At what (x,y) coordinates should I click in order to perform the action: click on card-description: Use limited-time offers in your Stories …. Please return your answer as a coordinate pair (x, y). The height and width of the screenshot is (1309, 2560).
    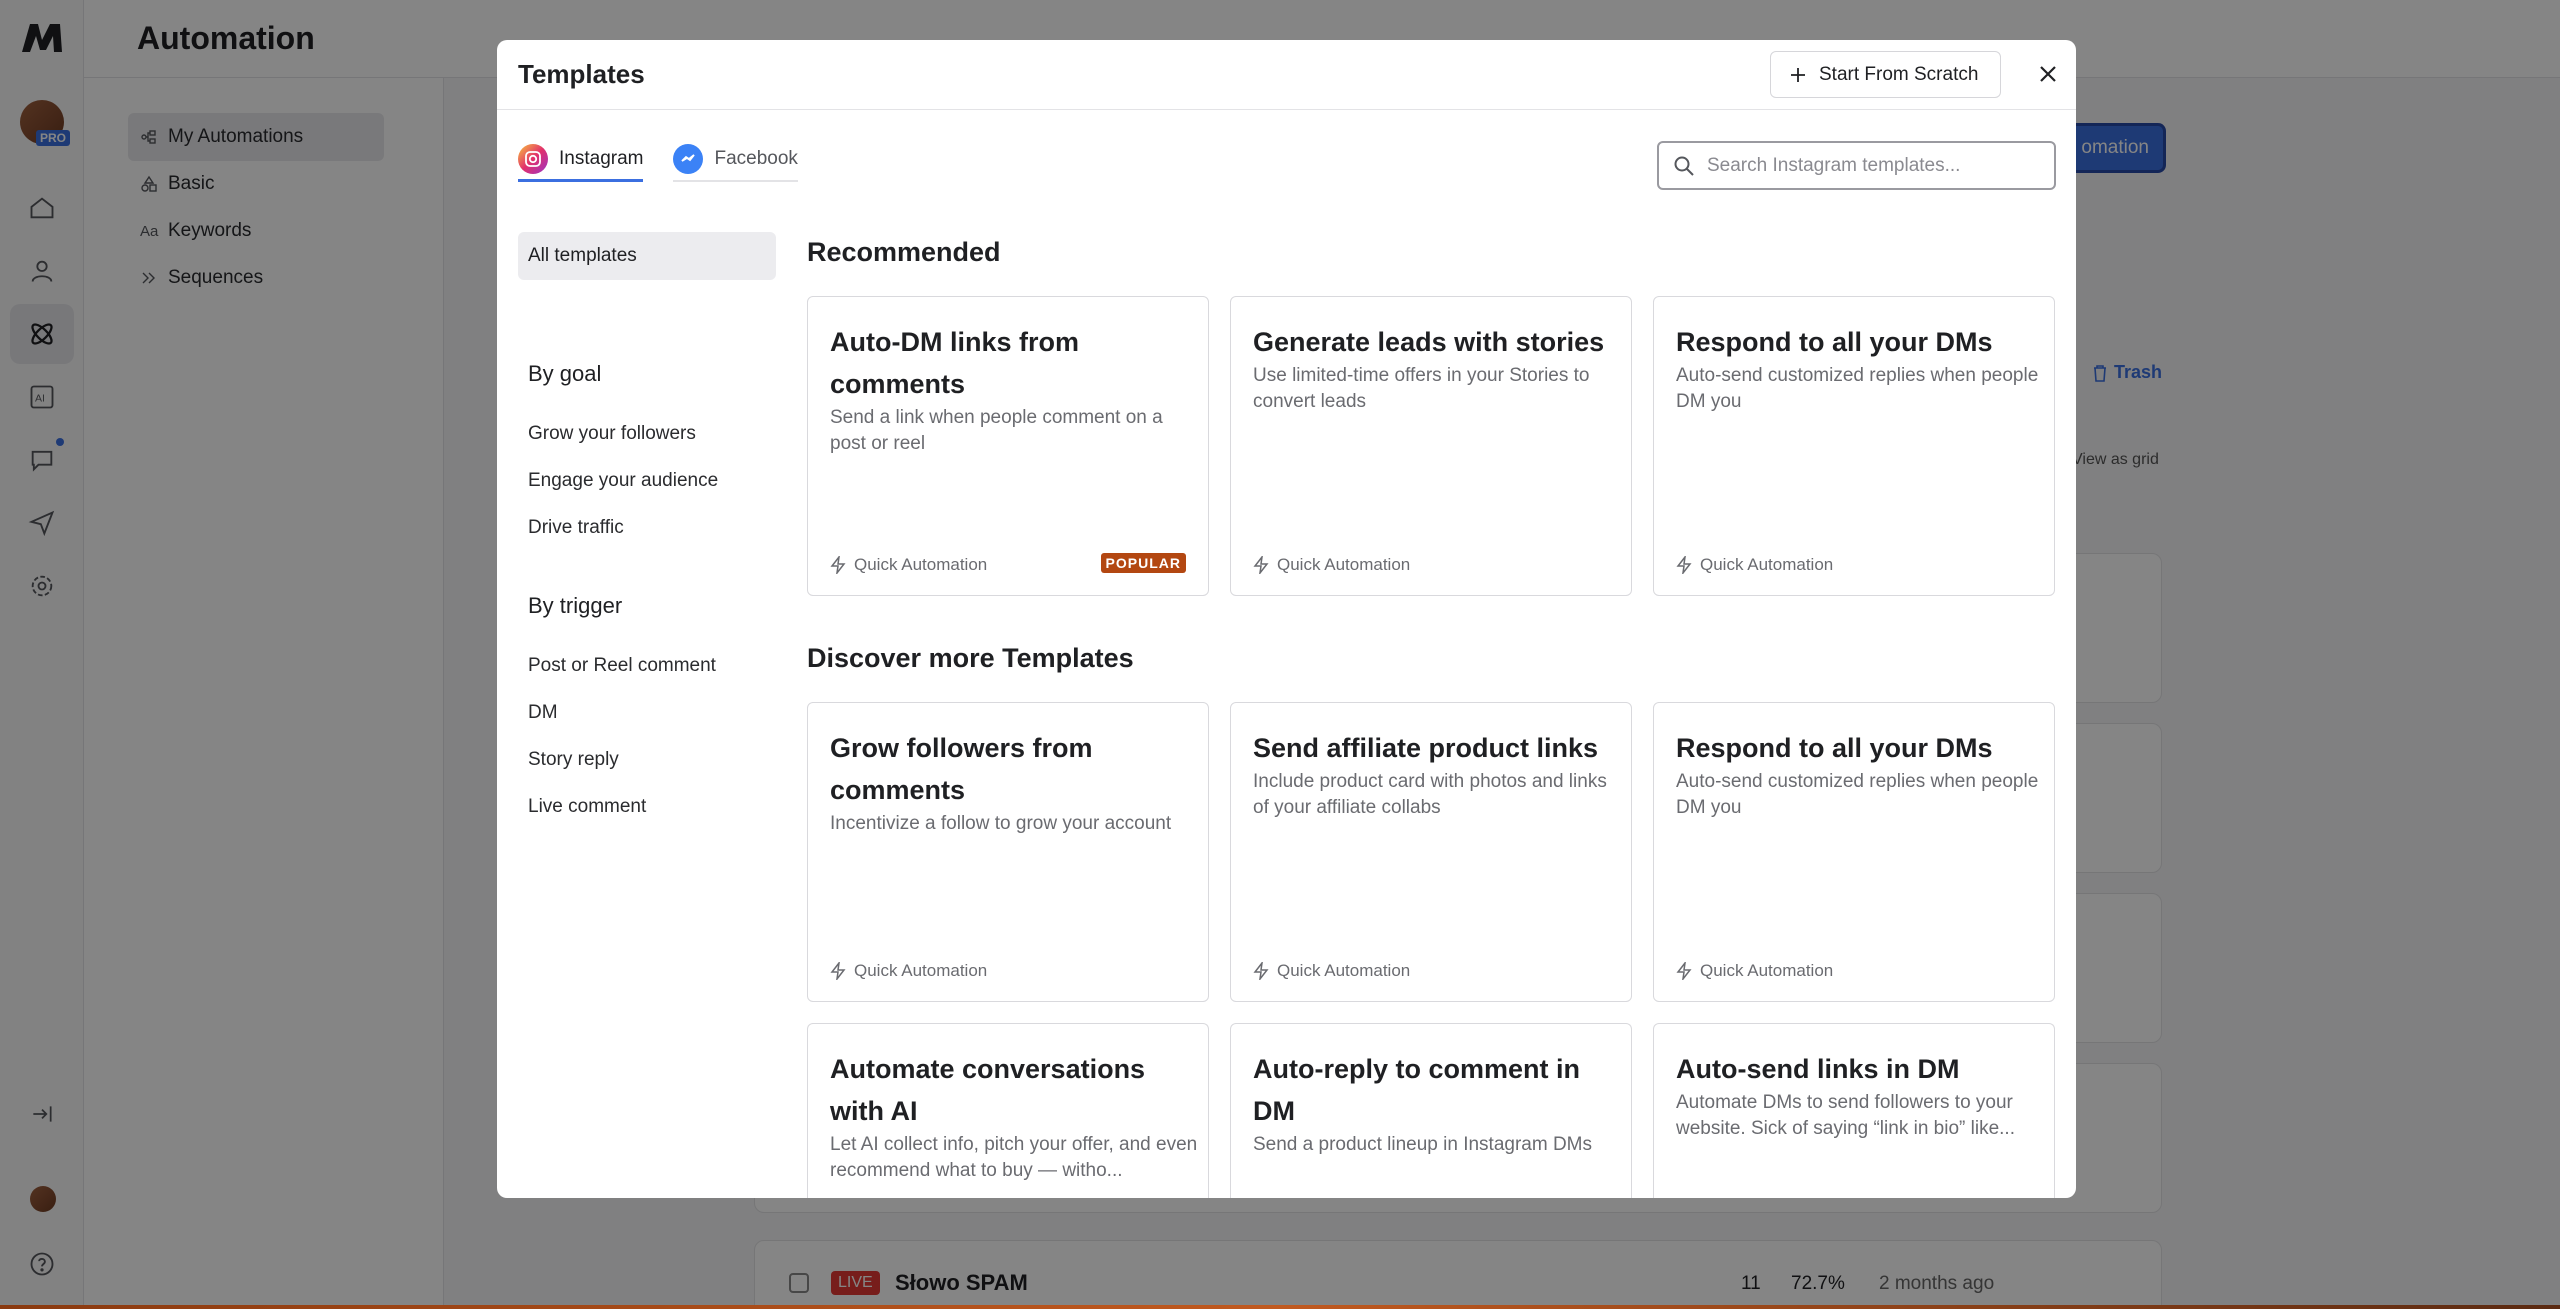
    Looking at the image, I should click on (1421, 388).